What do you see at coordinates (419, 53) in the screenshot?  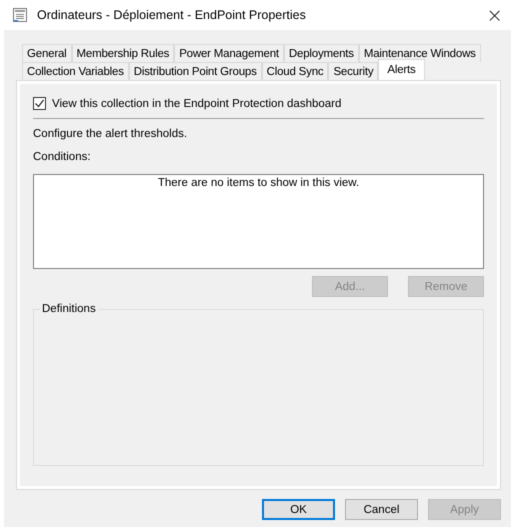 I see `tab: Maintenance Windows` at bounding box center [419, 53].